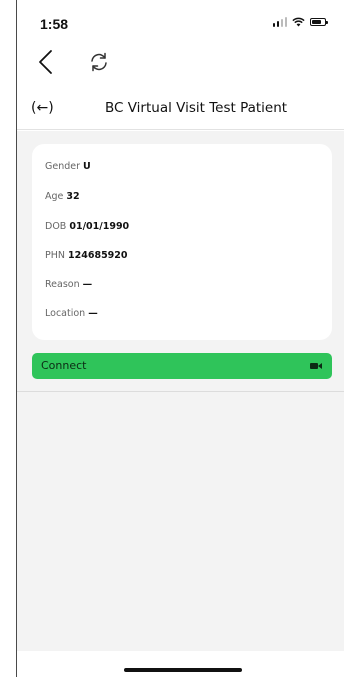  I want to click on location-row: Location —, so click(71, 313).